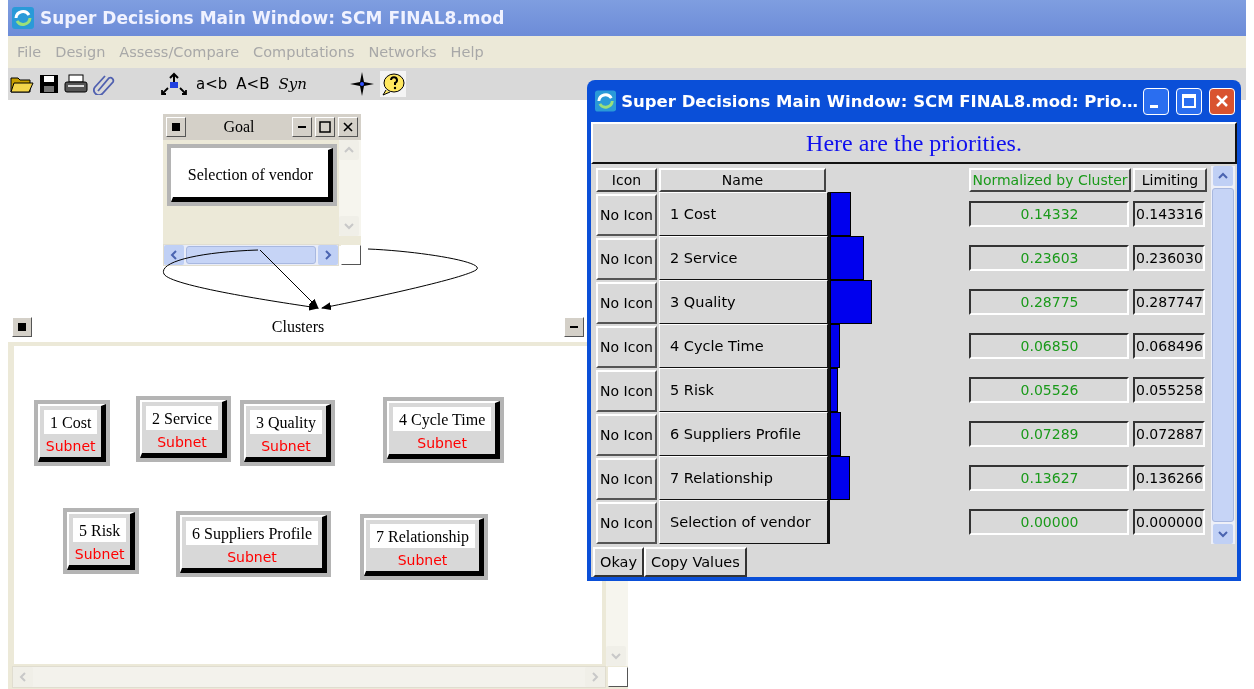 The width and height of the screenshot is (1254, 689). Describe the element at coordinates (1169, 302) in the screenshot. I see `limiting-value: 0.287747` at that location.